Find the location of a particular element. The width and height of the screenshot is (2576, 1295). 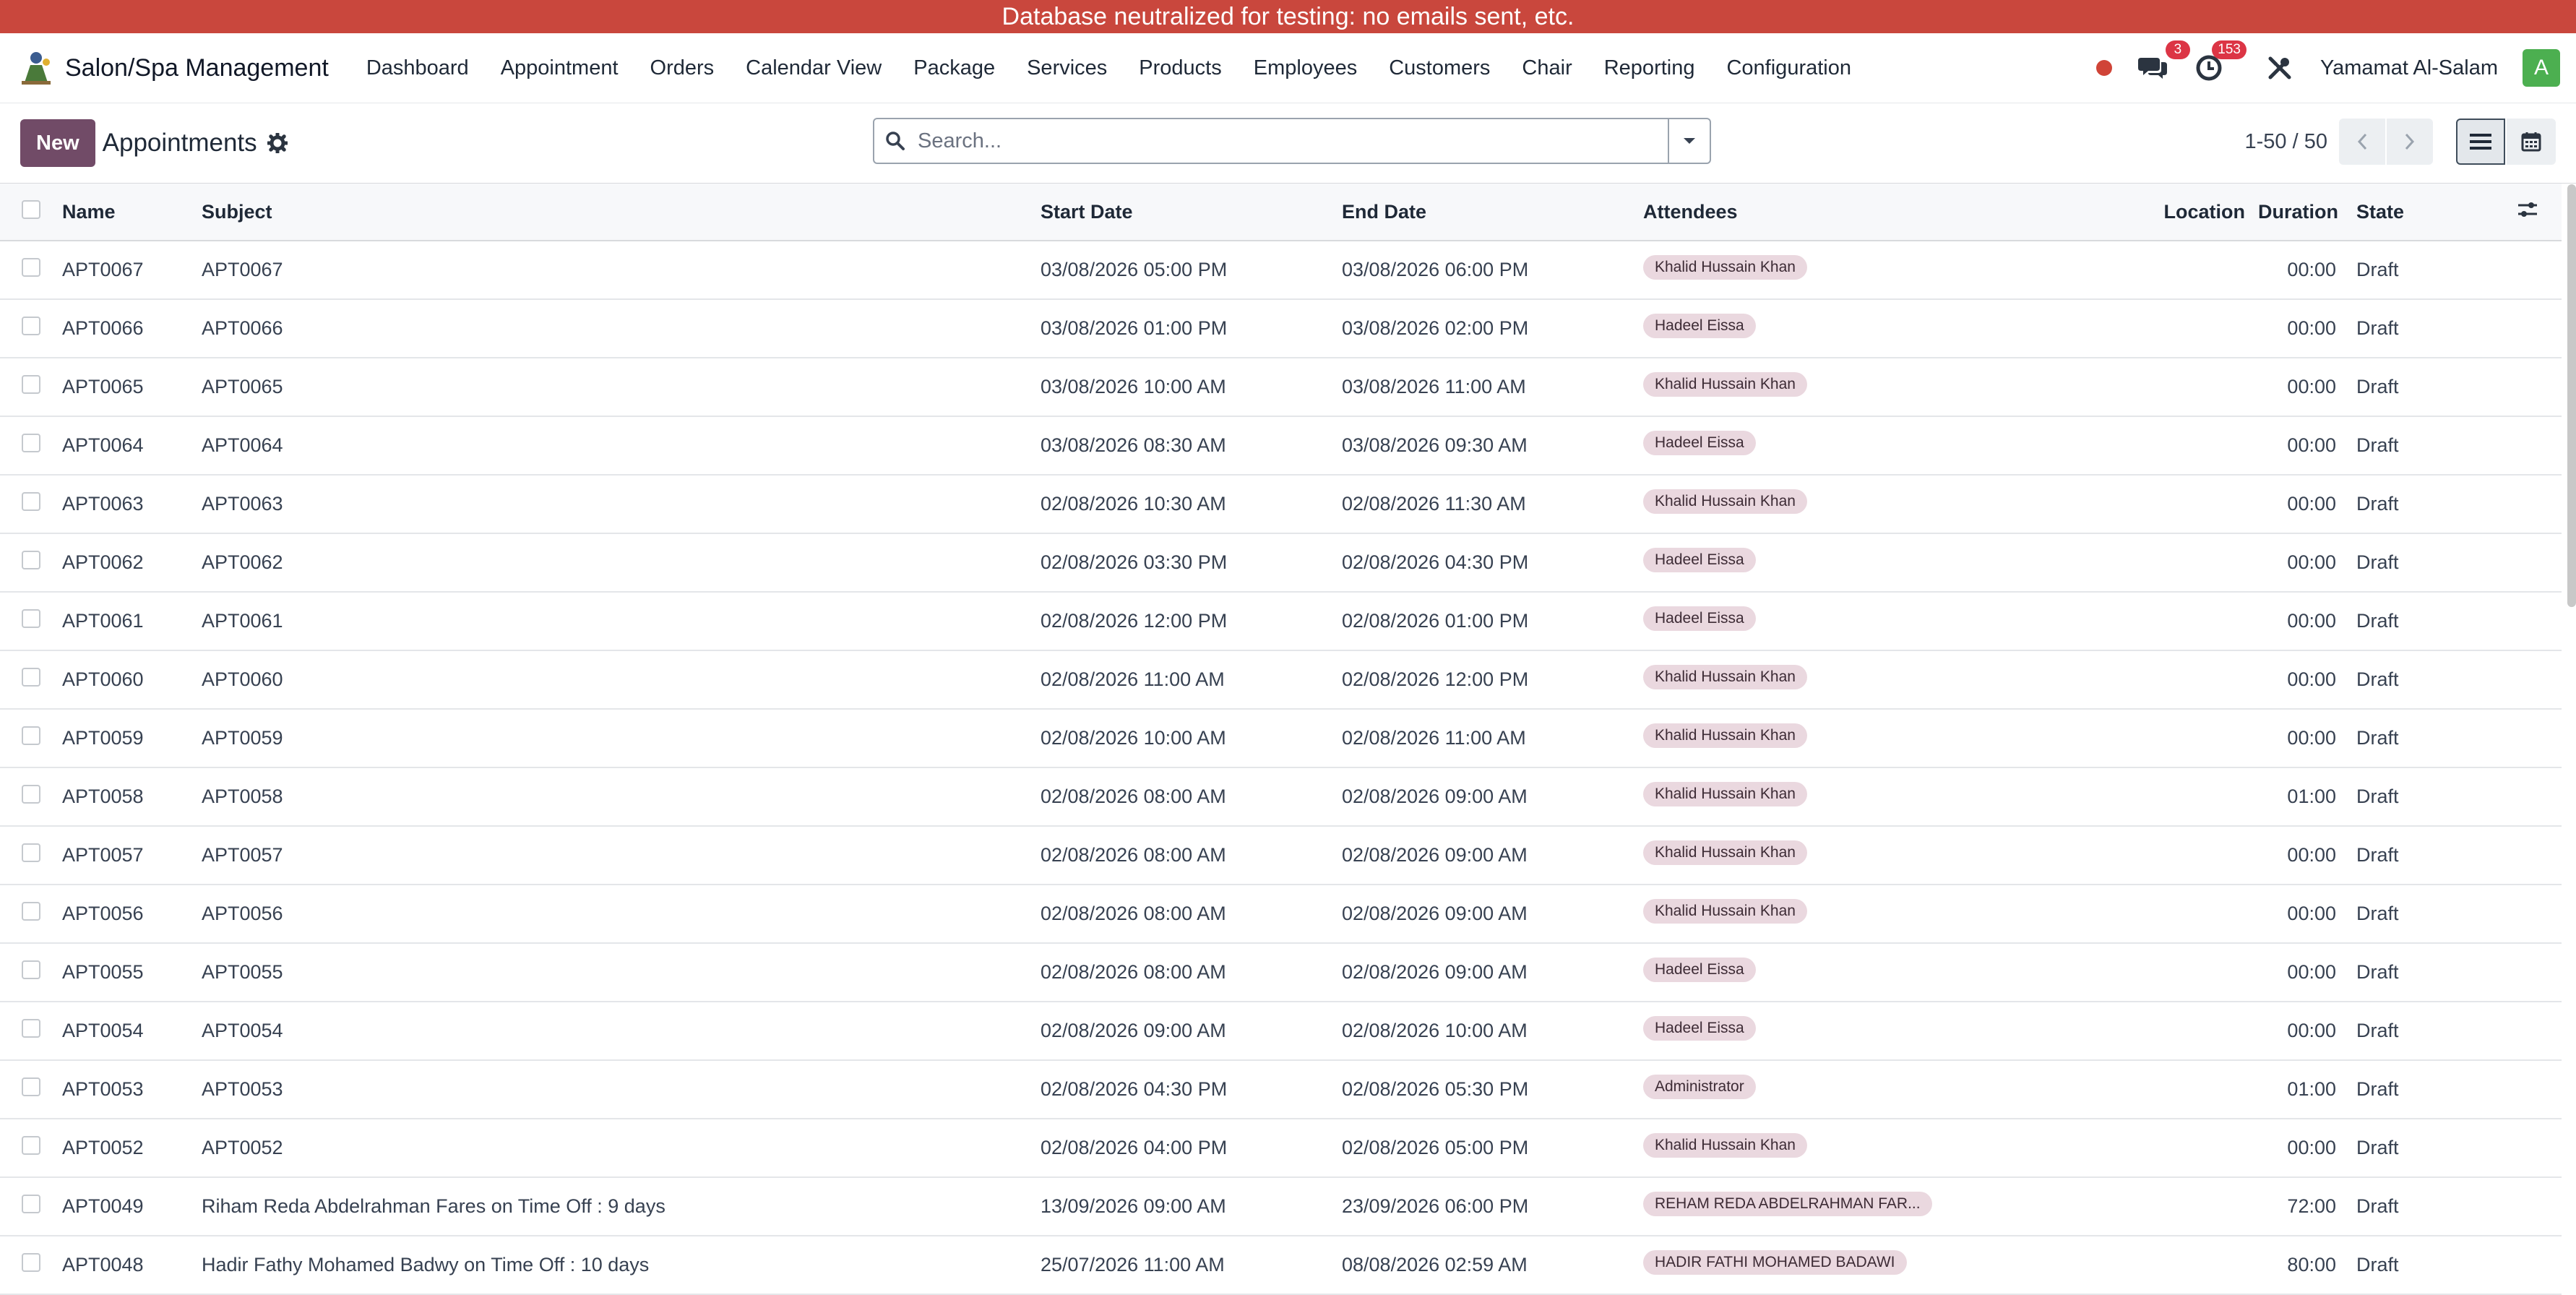

cell-name: APT0057 is located at coordinates (132, 855).